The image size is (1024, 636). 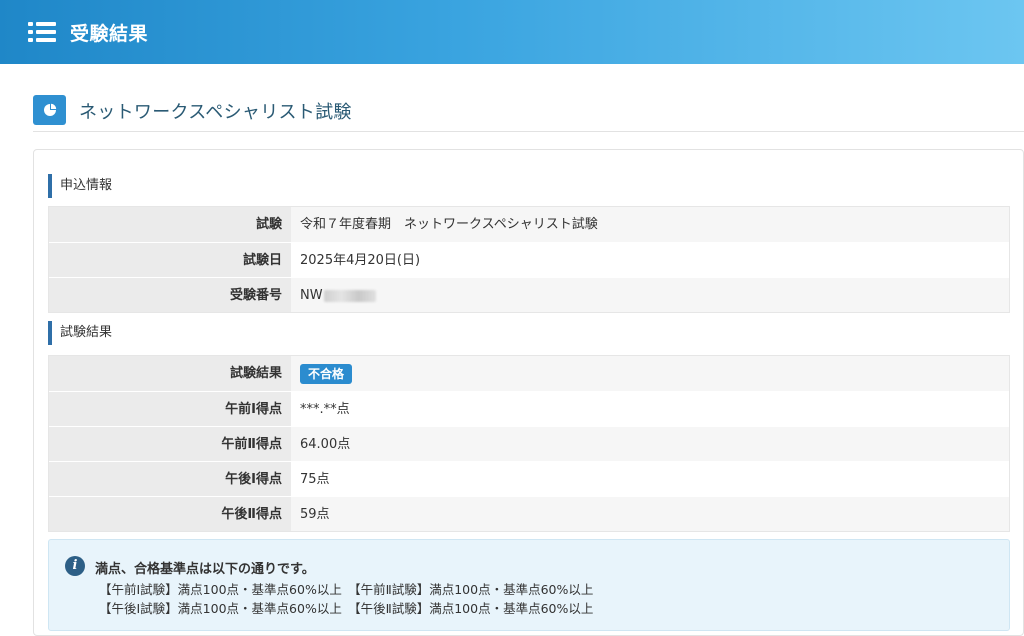 I want to click on row-label: 午後Ⅰ得点, so click(x=170, y=479).